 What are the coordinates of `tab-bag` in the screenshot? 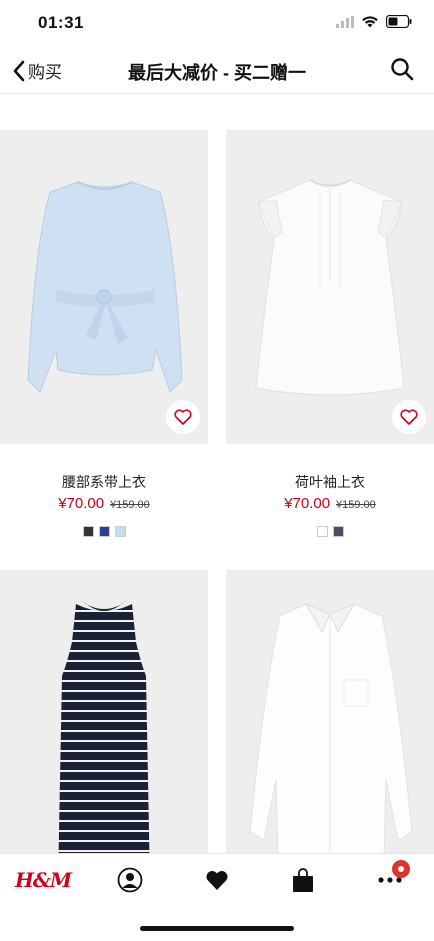 It's located at (303, 880).